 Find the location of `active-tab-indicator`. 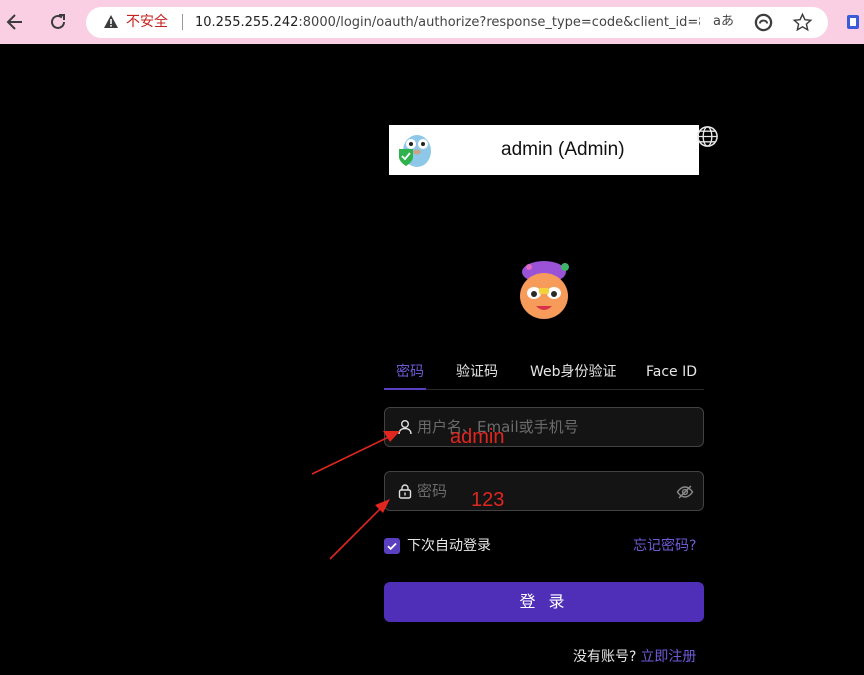

active-tab-indicator is located at coordinates (405, 389).